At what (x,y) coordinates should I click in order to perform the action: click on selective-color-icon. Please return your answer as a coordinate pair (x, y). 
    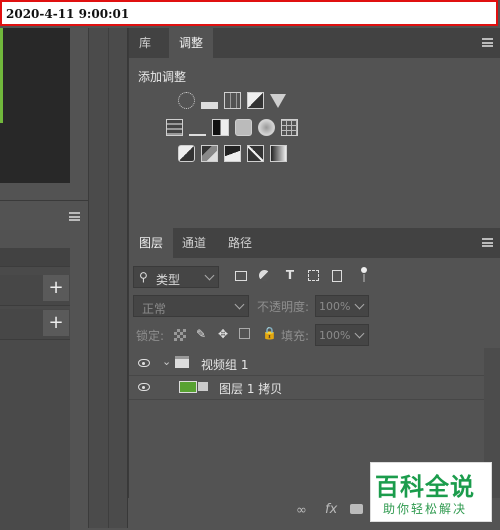
    Looking at the image, I should click on (255, 153).